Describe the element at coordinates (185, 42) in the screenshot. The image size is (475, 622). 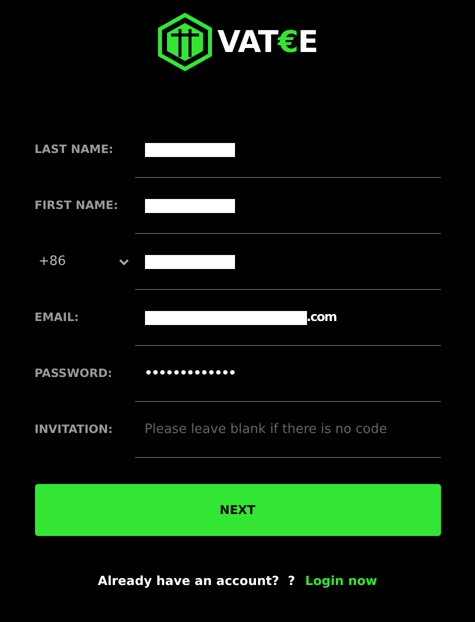
I see `logo-icon` at that location.